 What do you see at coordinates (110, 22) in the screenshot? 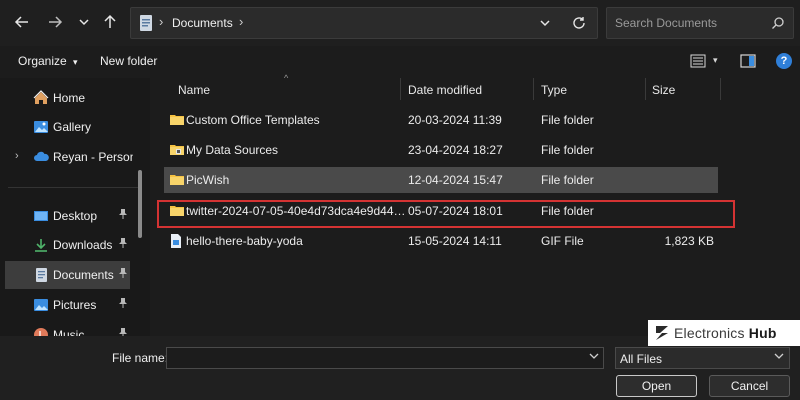
I see `up-arrow-icon` at bounding box center [110, 22].